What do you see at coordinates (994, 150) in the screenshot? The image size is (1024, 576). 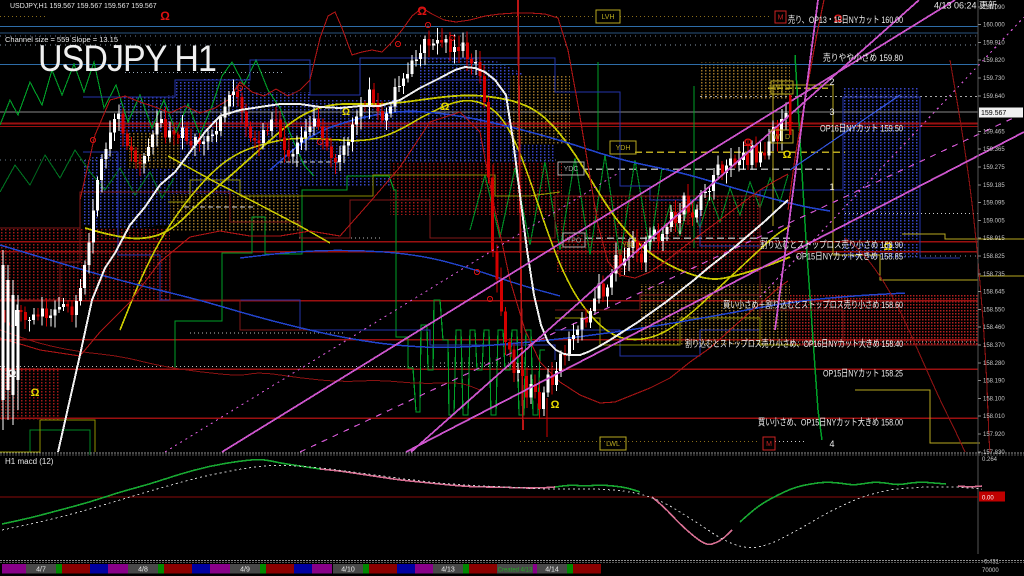 I see `svg-text: 159.365` at bounding box center [994, 150].